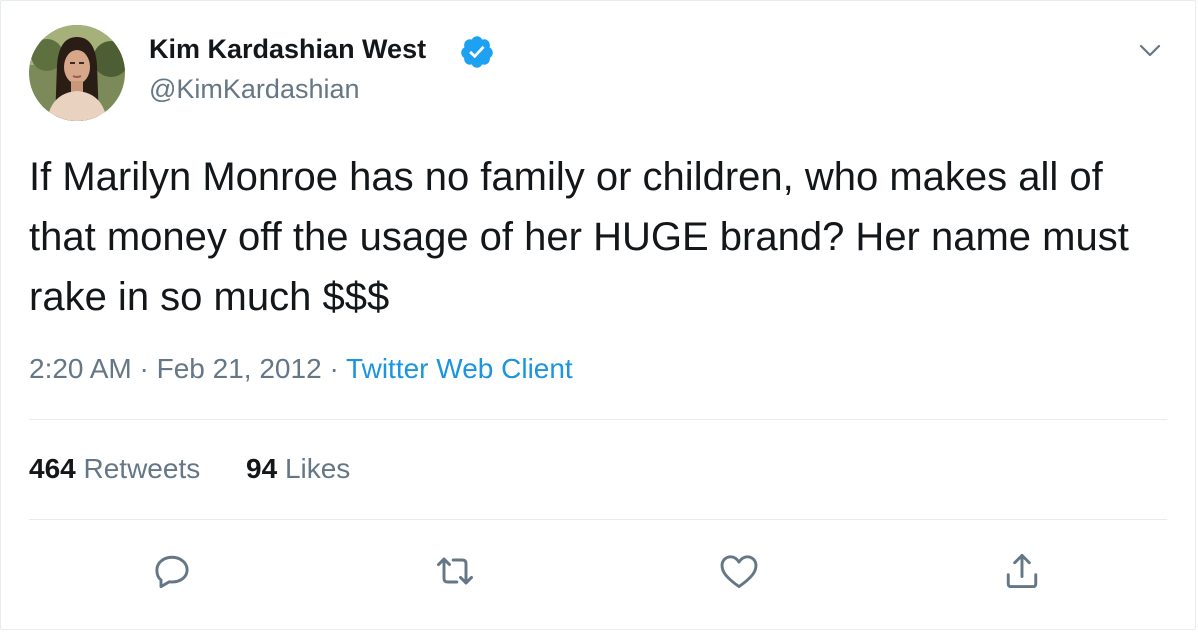 The height and width of the screenshot is (632, 1198). I want to click on user-handle: @KimKardashian, so click(254, 89).